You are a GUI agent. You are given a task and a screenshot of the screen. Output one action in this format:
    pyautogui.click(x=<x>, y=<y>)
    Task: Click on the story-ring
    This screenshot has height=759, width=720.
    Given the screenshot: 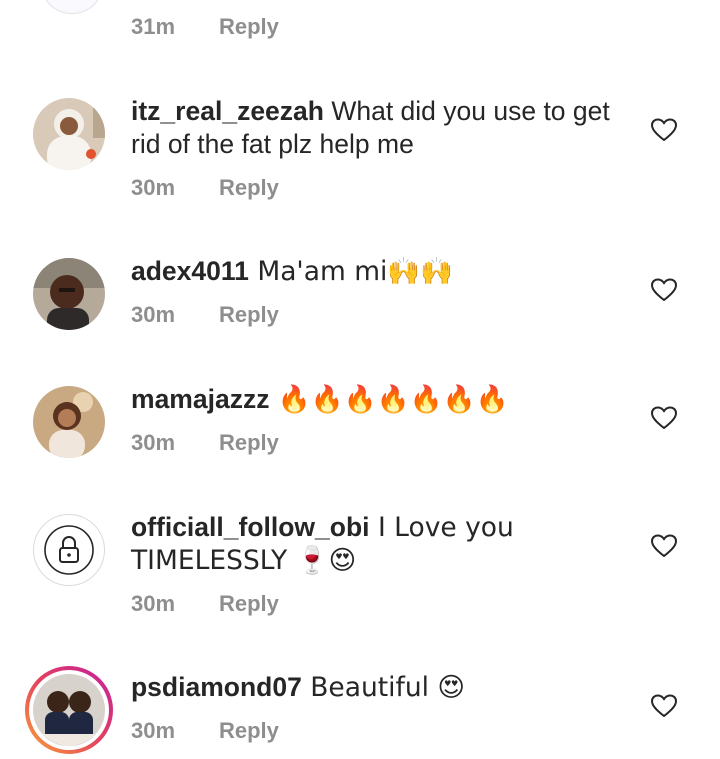 What is the action you would take?
    pyautogui.click(x=69, y=710)
    